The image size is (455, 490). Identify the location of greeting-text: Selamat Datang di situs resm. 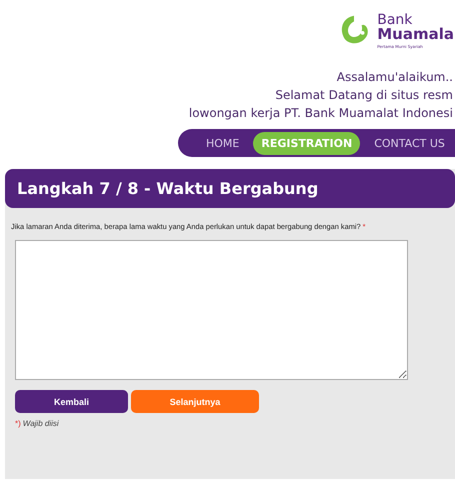
(364, 95).